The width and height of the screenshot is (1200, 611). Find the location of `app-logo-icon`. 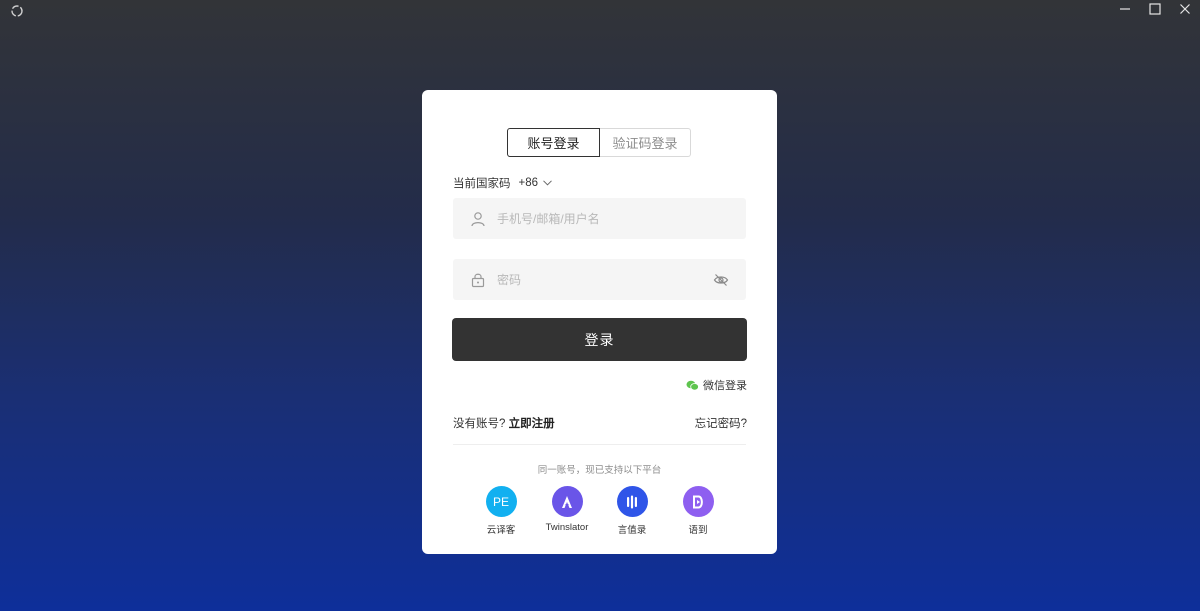

app-logo-icon is located at coordinates (17, 11).